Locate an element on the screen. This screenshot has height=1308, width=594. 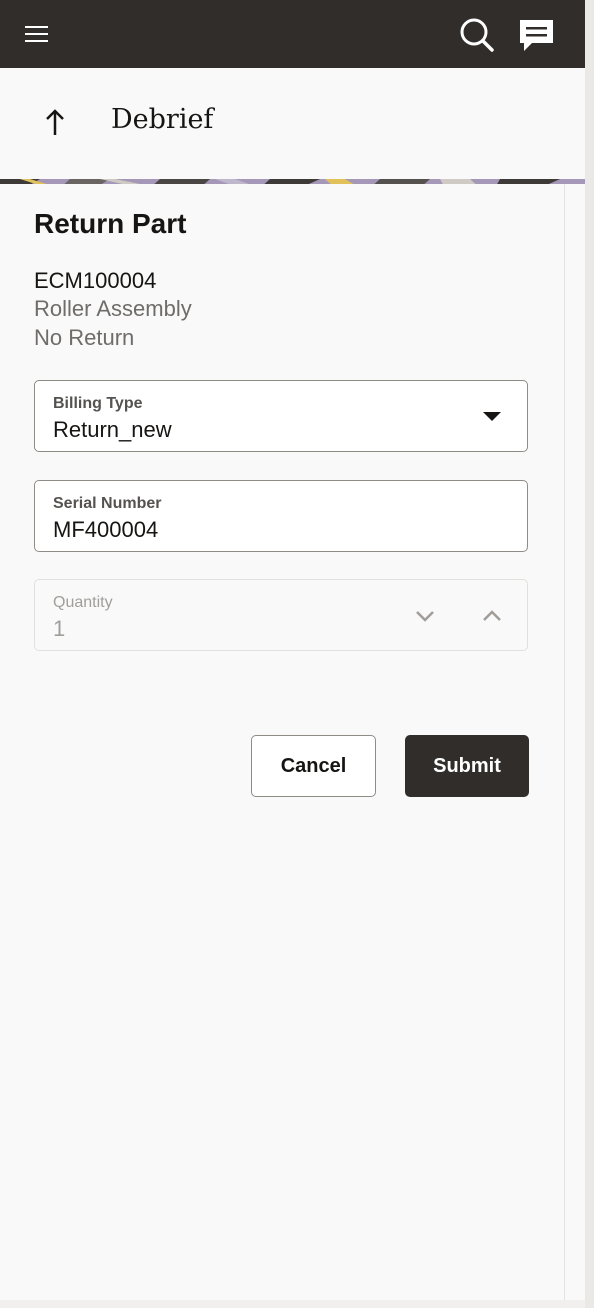
banner-pattern is located at coordinates (292, 181).